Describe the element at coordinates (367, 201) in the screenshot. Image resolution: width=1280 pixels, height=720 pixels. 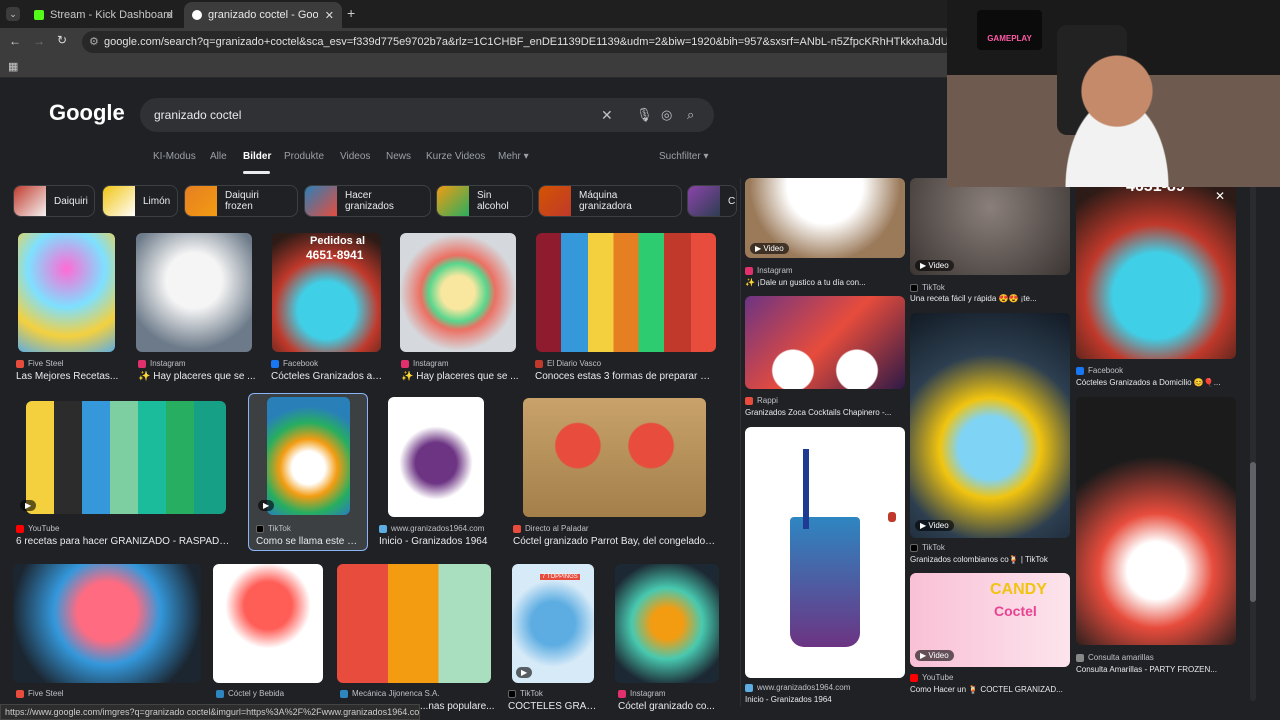
I see `chip-hacer-granizados: Hacer granizados` at that location.